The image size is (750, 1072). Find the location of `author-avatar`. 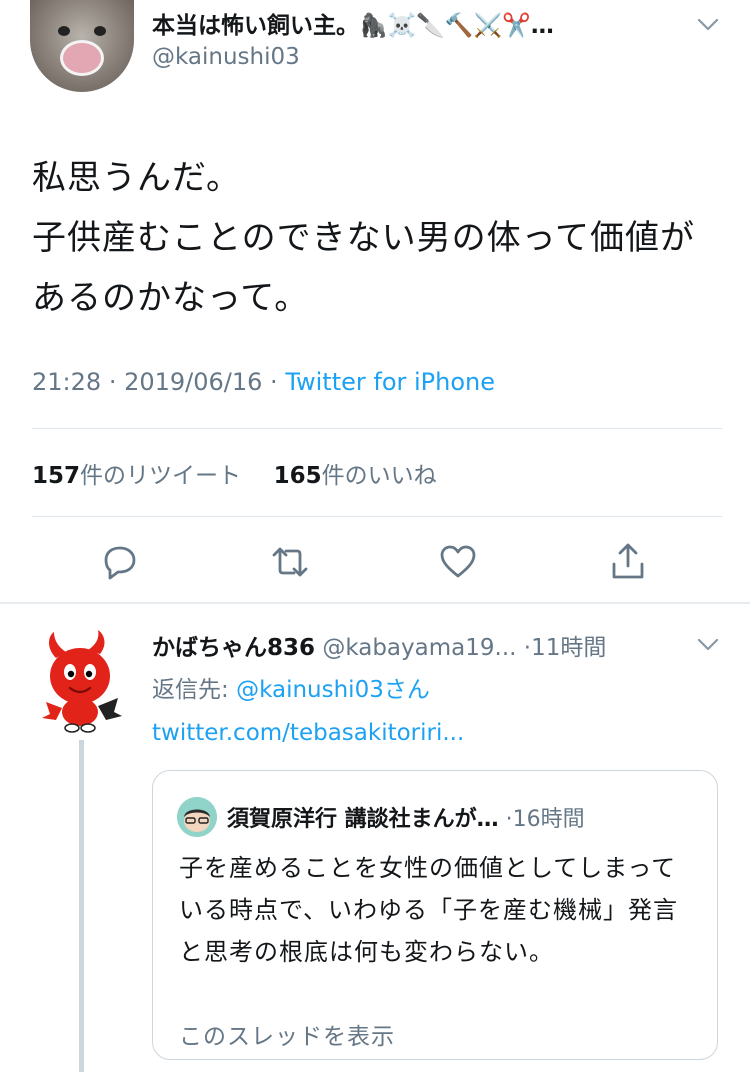

author-avatar is located at coordinates (82, 46).